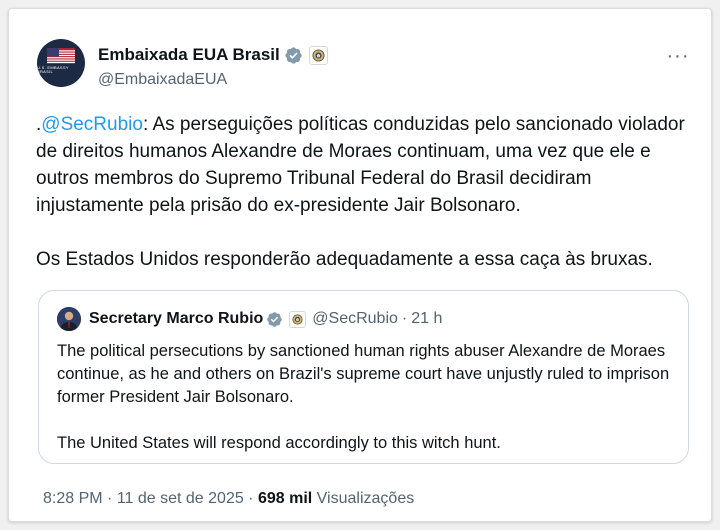 This screenshot has width=720, height=530. I want to click on quote-author-name: Secretary Marco Rubio, so click(176, 319).